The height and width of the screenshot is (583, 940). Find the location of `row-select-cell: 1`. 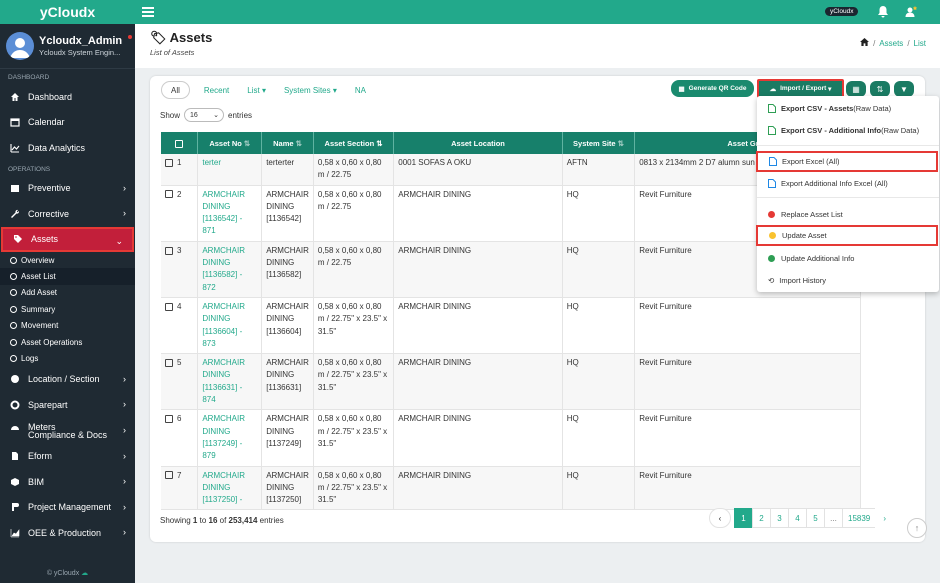

row-select-cell: 1 is located at coordinates (180, 170).